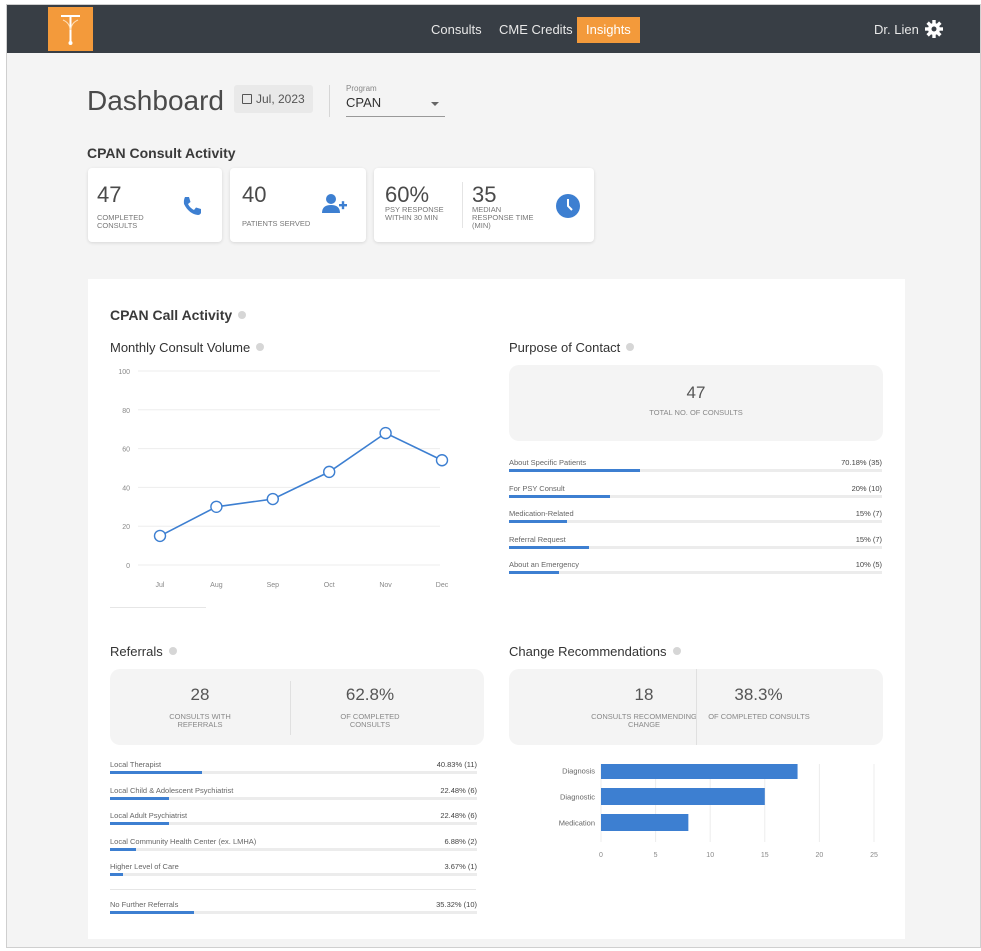 The image size is (981, 951). I want to click on x-tick-label: Dec, so click(442, 585).